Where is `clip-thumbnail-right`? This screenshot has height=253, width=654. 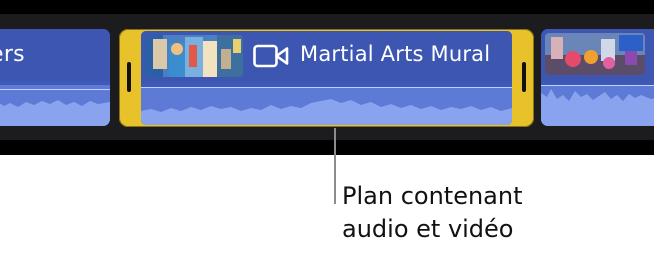
clip-thumbnail-right is located at coordinates (595, 54).